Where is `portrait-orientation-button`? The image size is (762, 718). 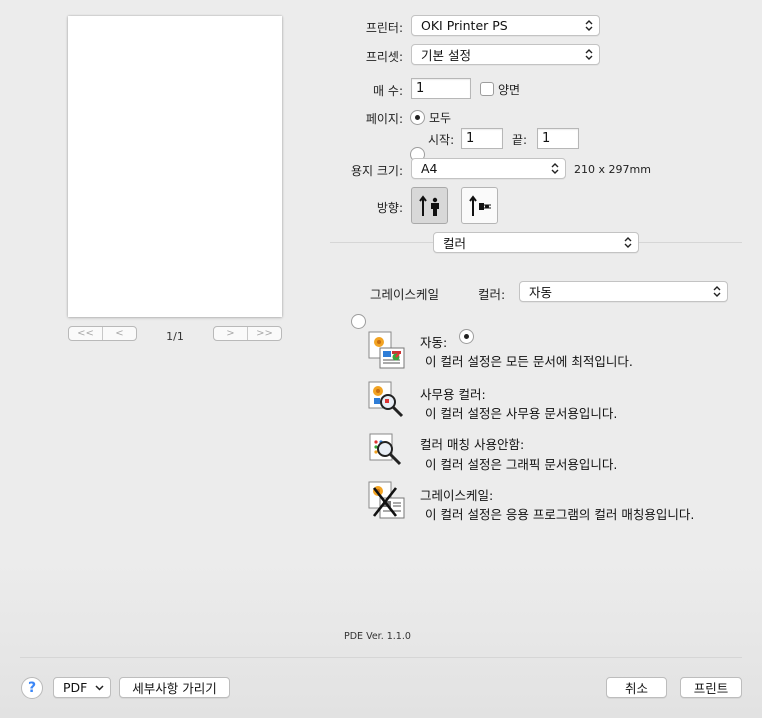 portrait-orientation-button is located at coordinates (429, 205).